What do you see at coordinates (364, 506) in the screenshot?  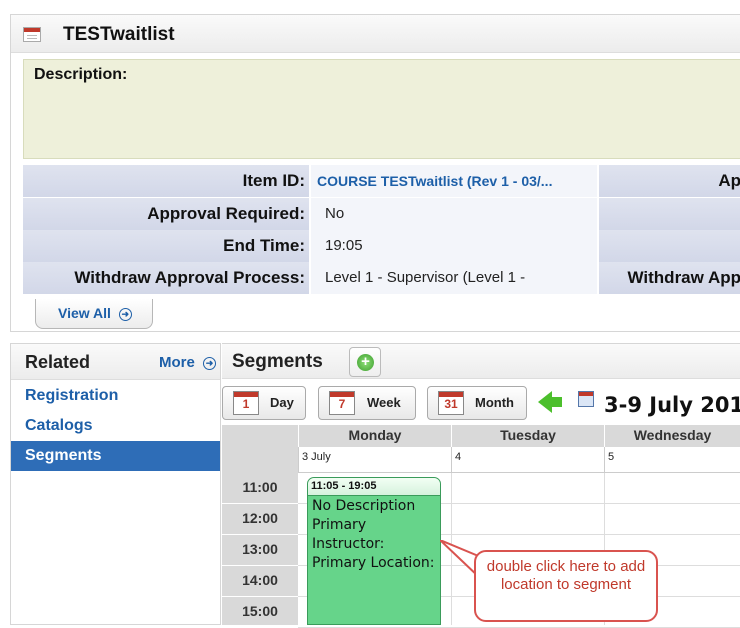 I see `event-description: No Description` at bounding box center [364, 506].